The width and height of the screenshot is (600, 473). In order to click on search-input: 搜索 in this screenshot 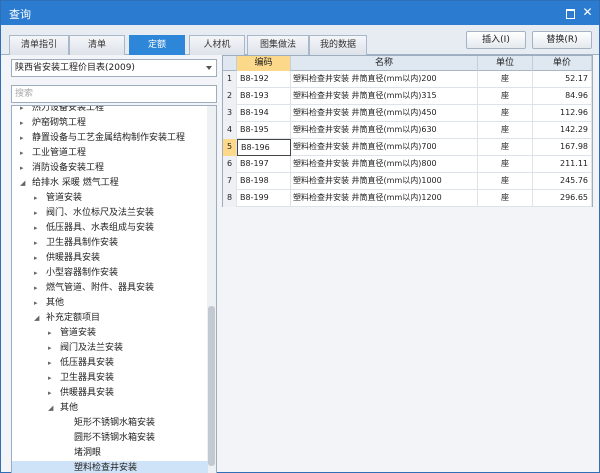, I will do `click(114, 94)`.